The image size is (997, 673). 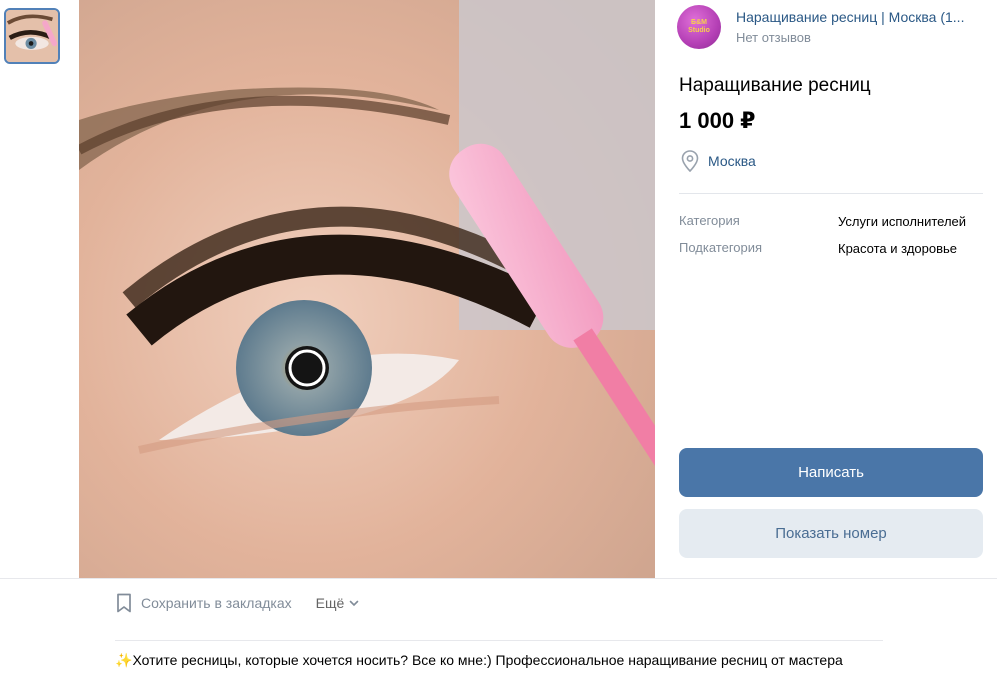 I want to click on bookmark-button: Сохранить в закладках, so click(x=203, y=603).